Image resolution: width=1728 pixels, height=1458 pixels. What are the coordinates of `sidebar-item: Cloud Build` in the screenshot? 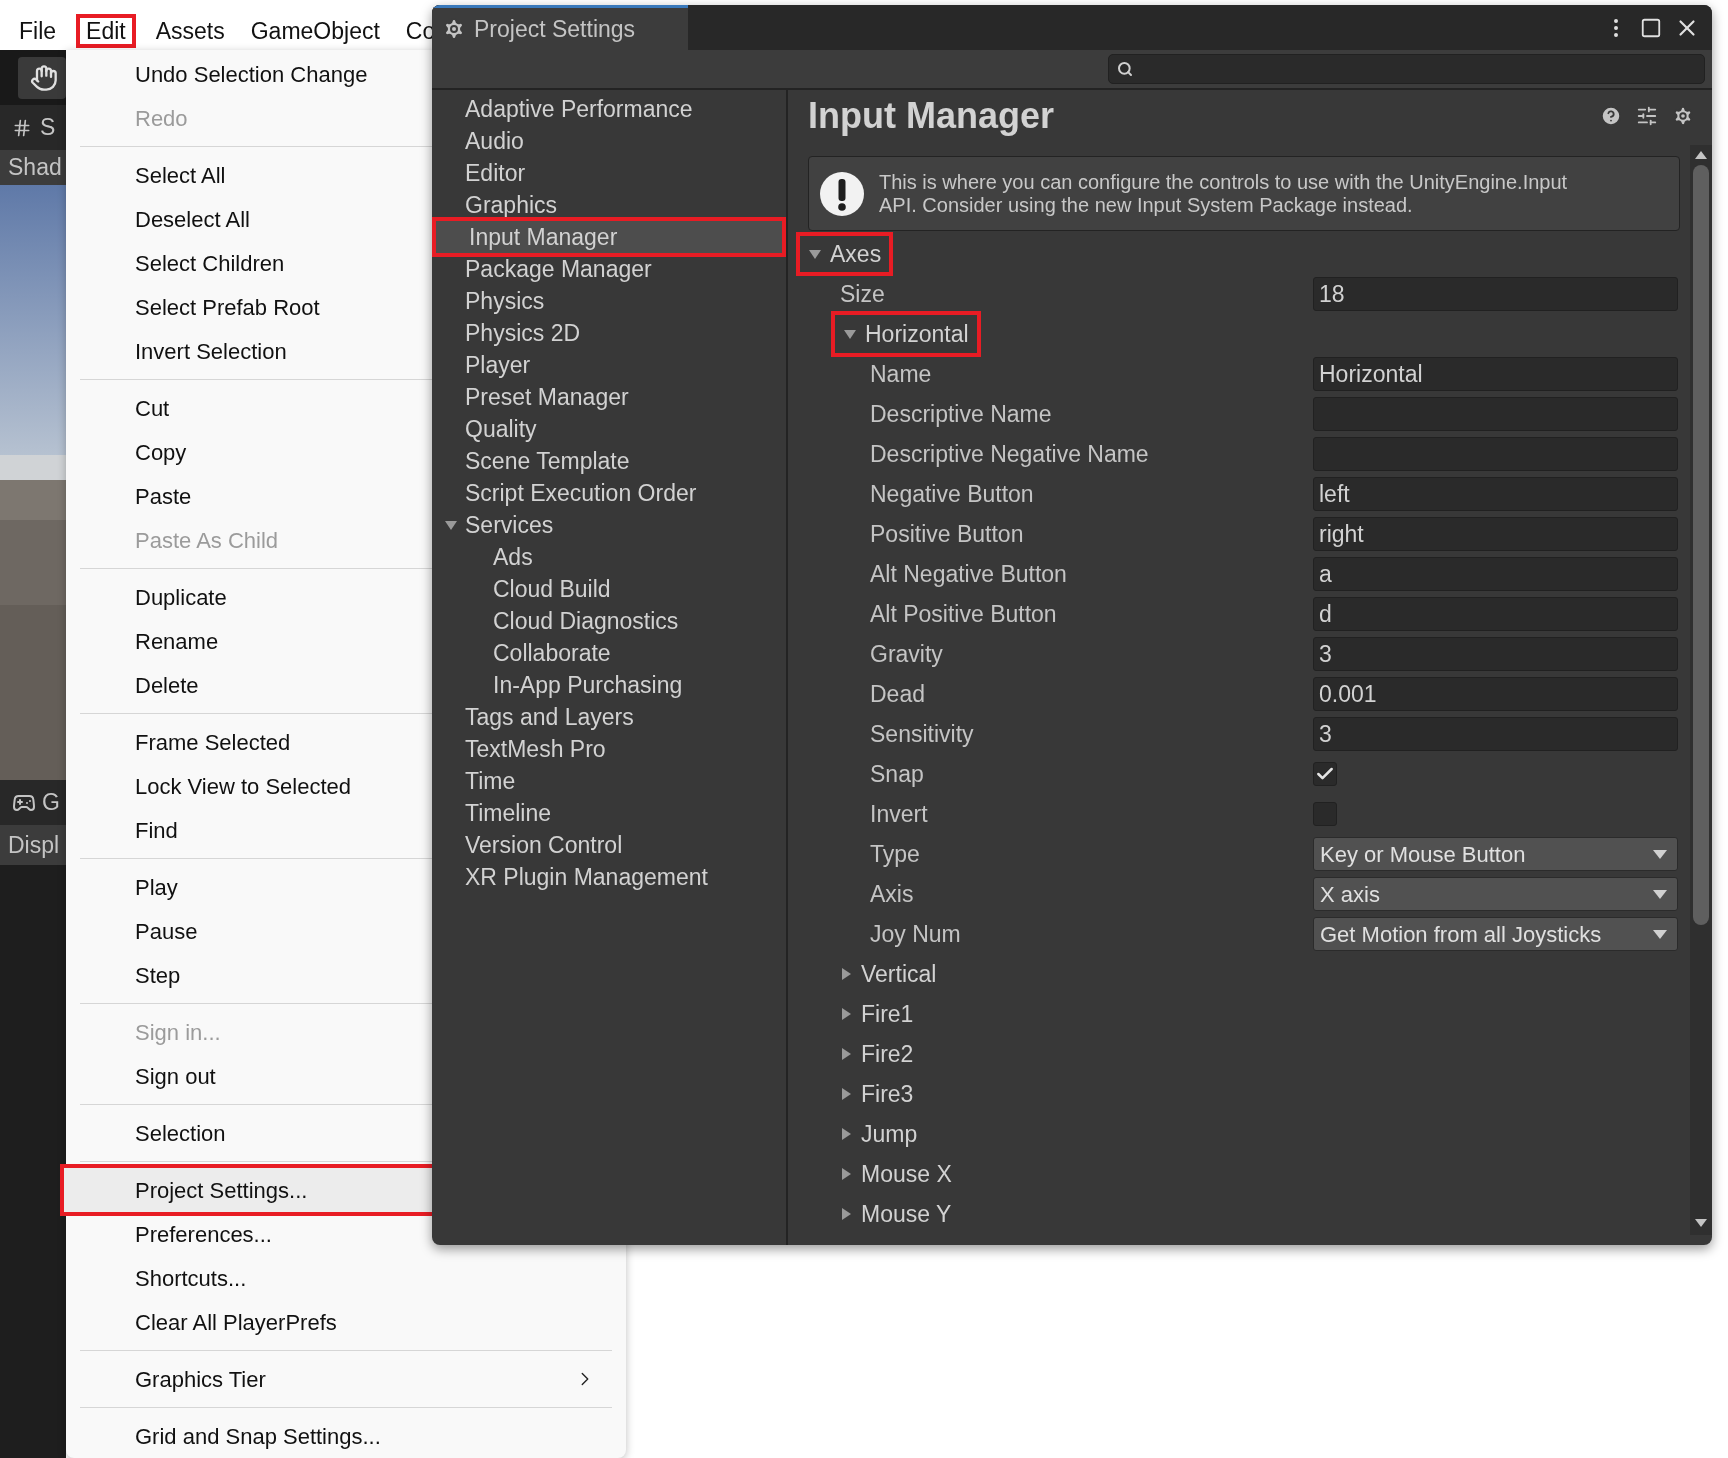 It's located at (609, 589).